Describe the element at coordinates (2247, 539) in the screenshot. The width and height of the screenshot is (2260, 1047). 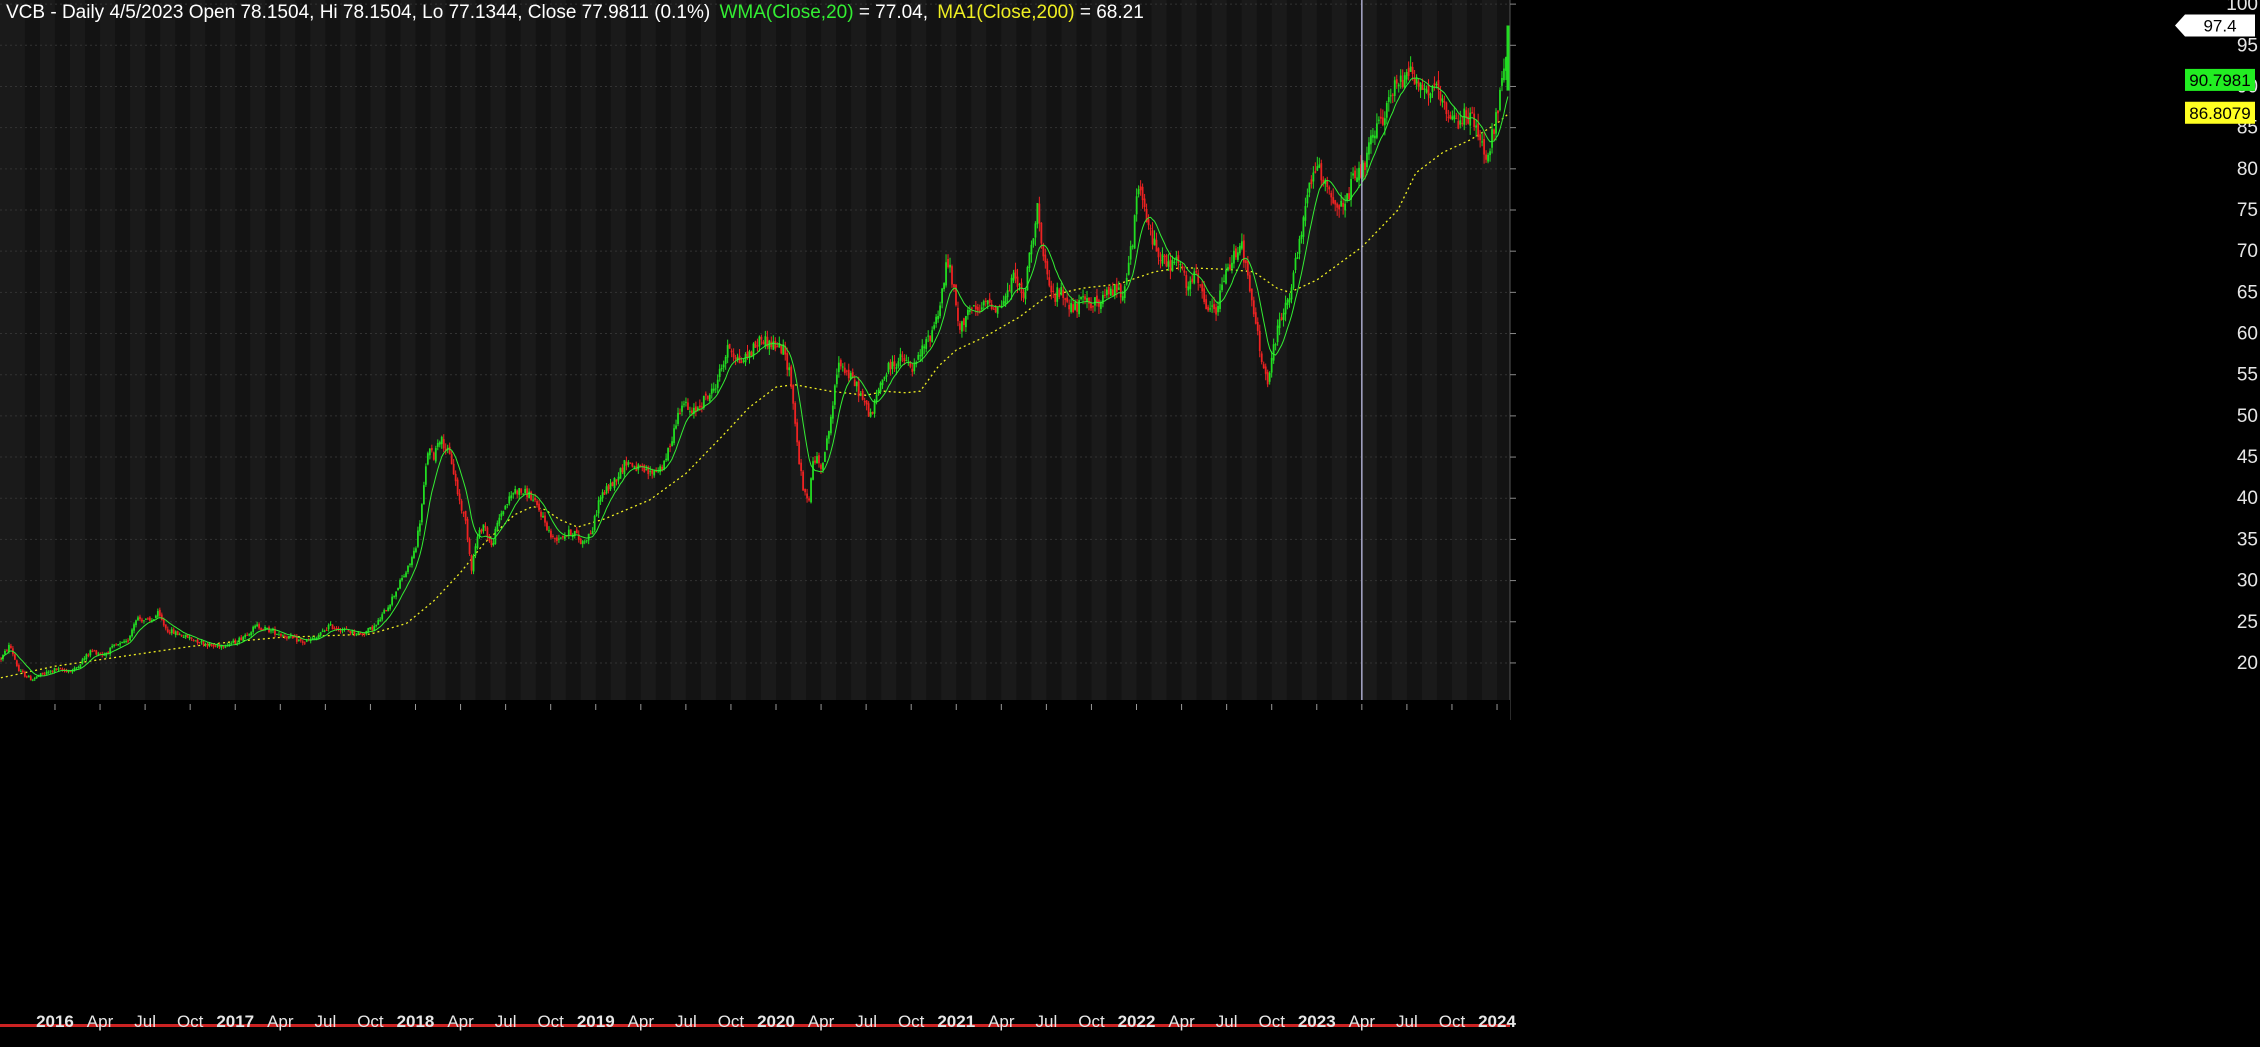
I see `y-tick-label: 35` at that location.